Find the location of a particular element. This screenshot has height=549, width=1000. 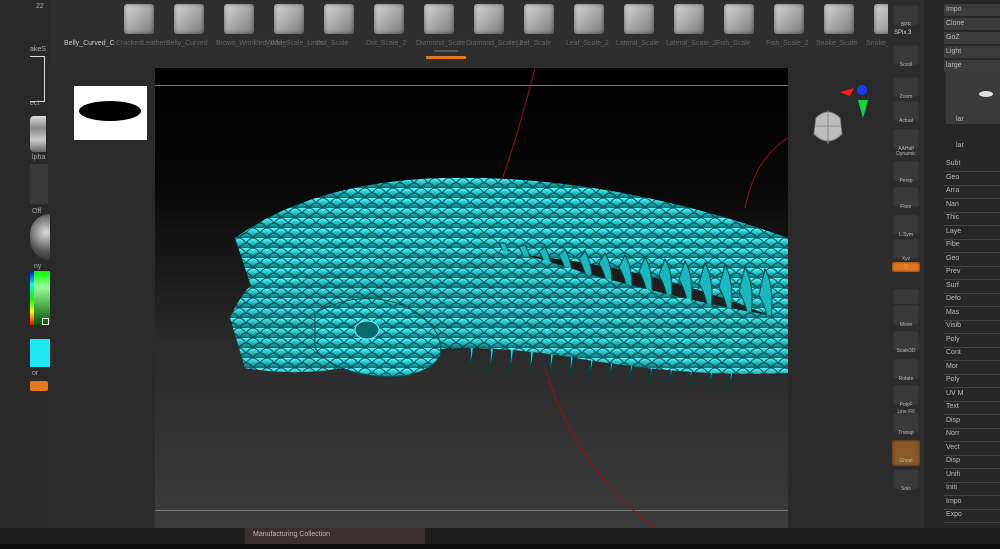

brush-label: Leaf_Scale is located at coordinates (534, 43).